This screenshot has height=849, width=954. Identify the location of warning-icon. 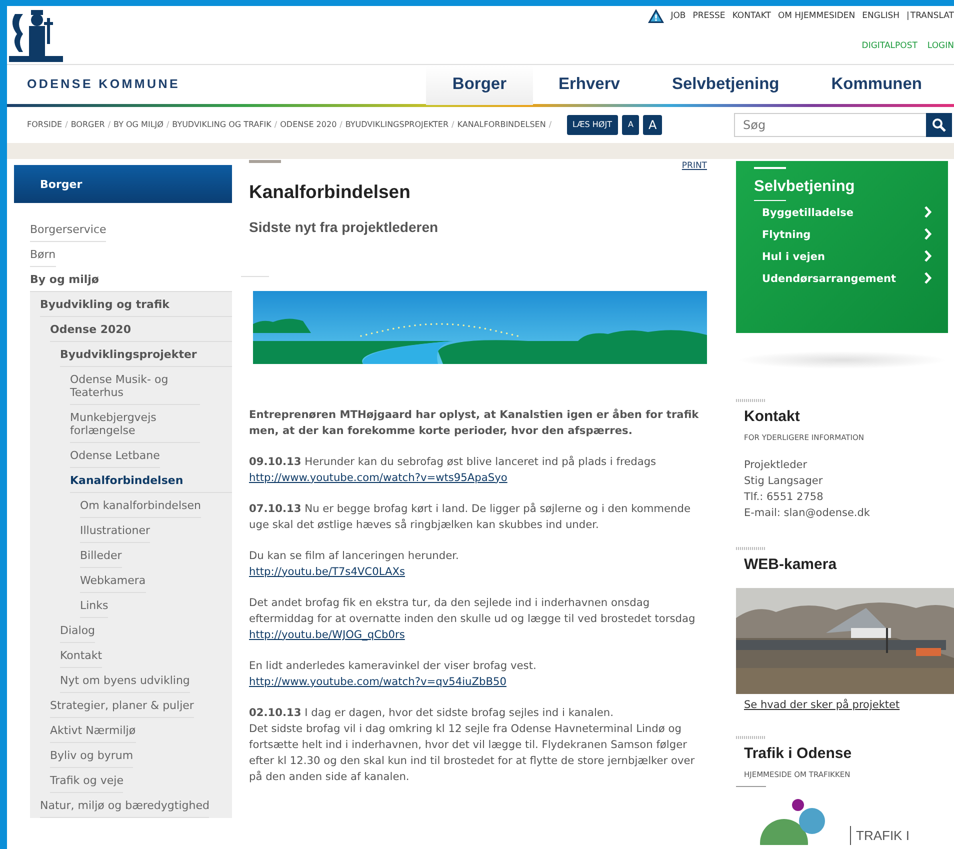
(656, 16).